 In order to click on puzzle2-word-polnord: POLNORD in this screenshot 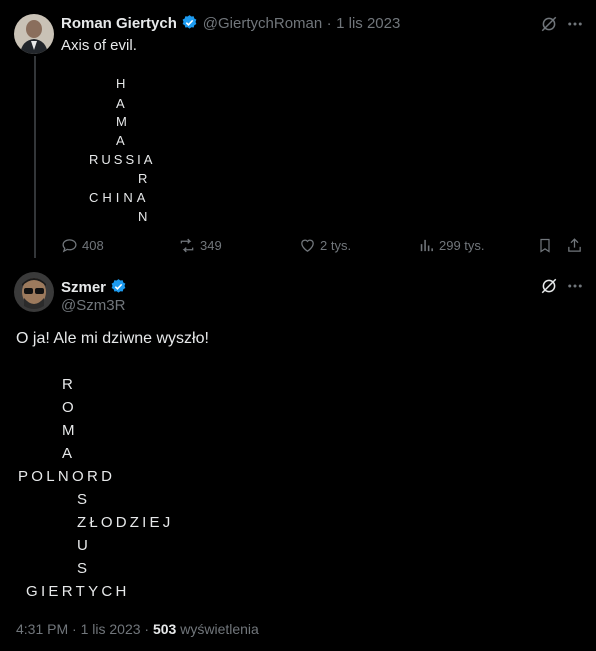, I will do `click(67, 476)`.